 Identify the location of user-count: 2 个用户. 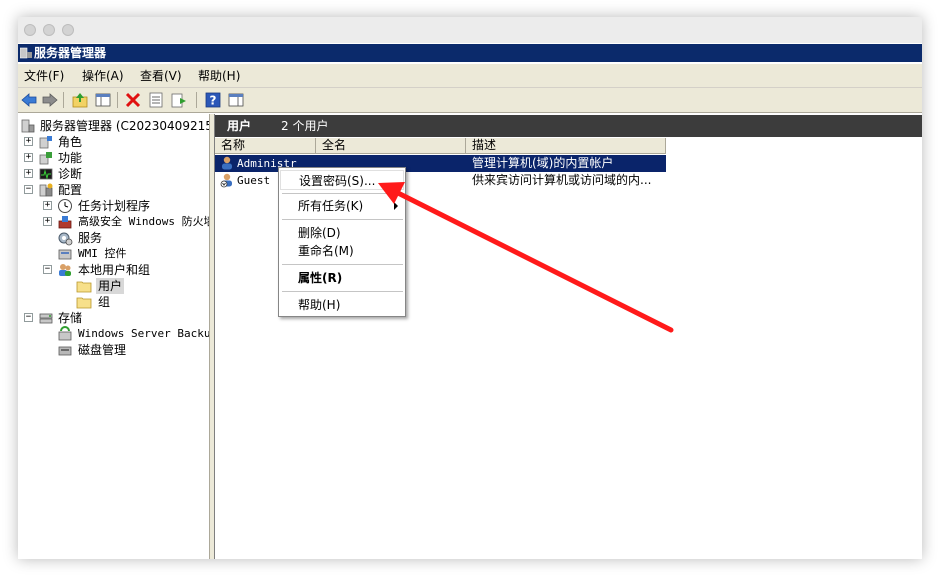
(305, 126).